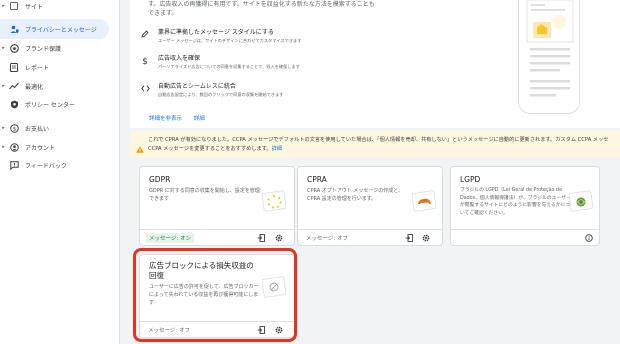 The width and height of the screenshot is (620, 344). What do you see at coordinates (425, 202) in the screenshot?
I see `california-bear-icon` at bounding box center [425, 202].